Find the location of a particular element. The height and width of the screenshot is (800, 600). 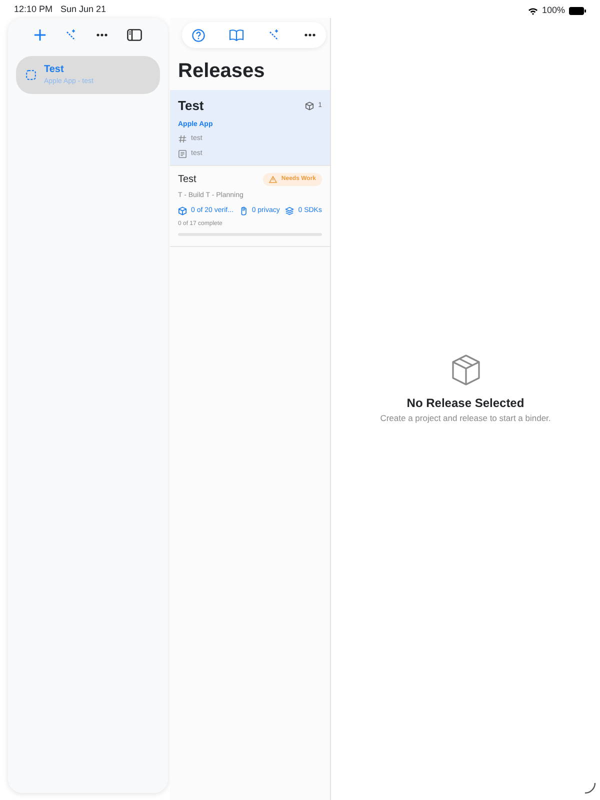

sidebar-toggle-button is located at coordinates (134, 35).